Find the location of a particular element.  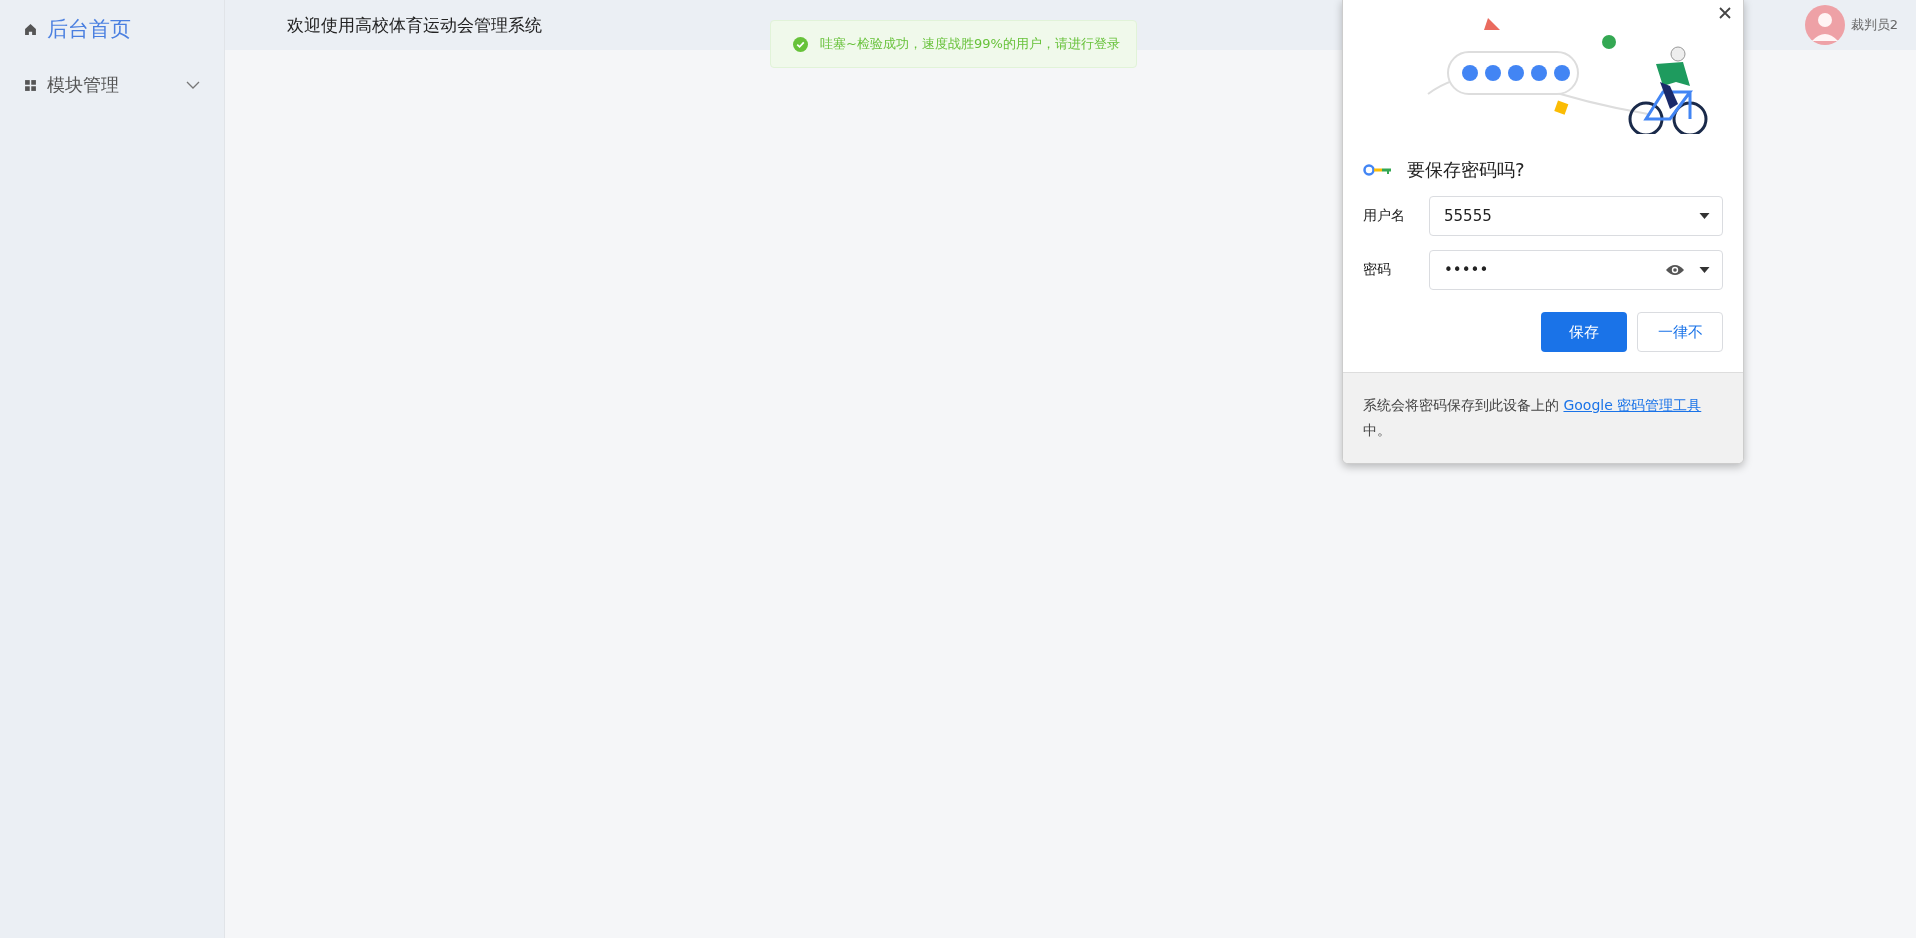

password-manager-link: Google 密码管理工具 is located at coordinates (1632, 405).